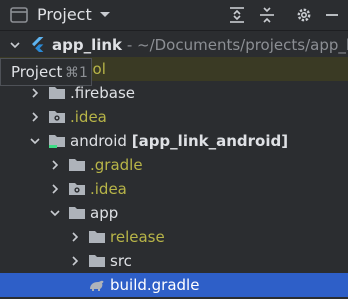  Describe the element at coordinates (174, 237) in the screenshot. I see `tree-row-release: release` at that location.